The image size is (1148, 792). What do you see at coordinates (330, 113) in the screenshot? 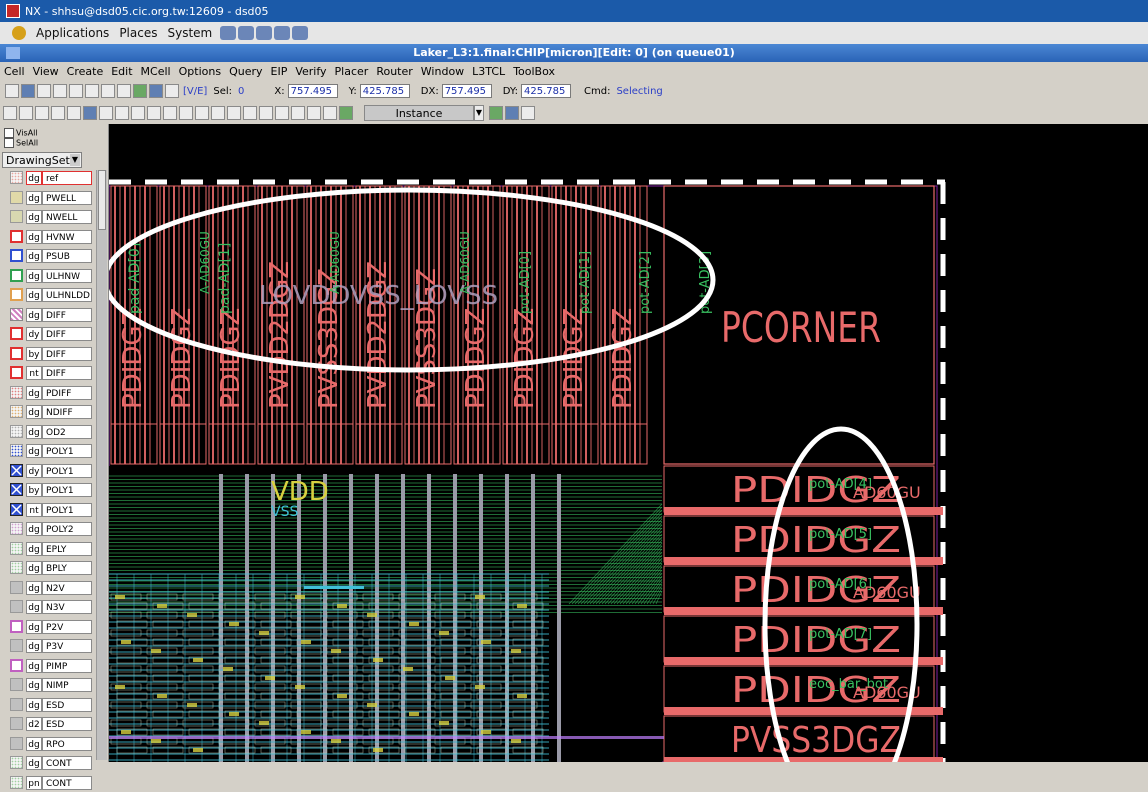
I see `binoculars-icon` at bounding box center [330, 113].